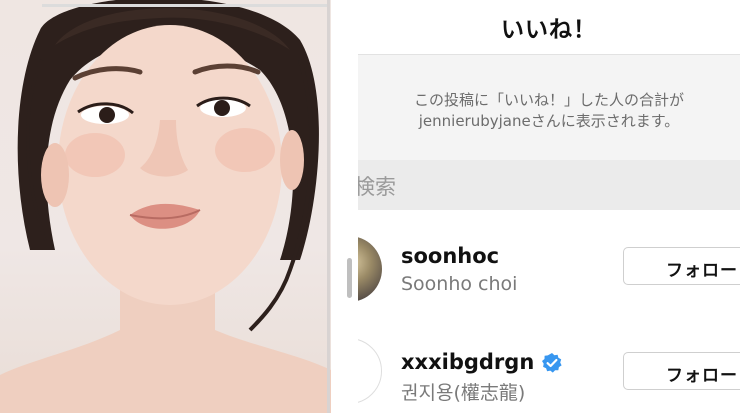 The image size is (740, 413). What do you see at coordinates (548, 100) in the screenshot?
I see `notice-line-1: この投稿に「いいね！」した人の合計が` at bounding box center [548, 100].